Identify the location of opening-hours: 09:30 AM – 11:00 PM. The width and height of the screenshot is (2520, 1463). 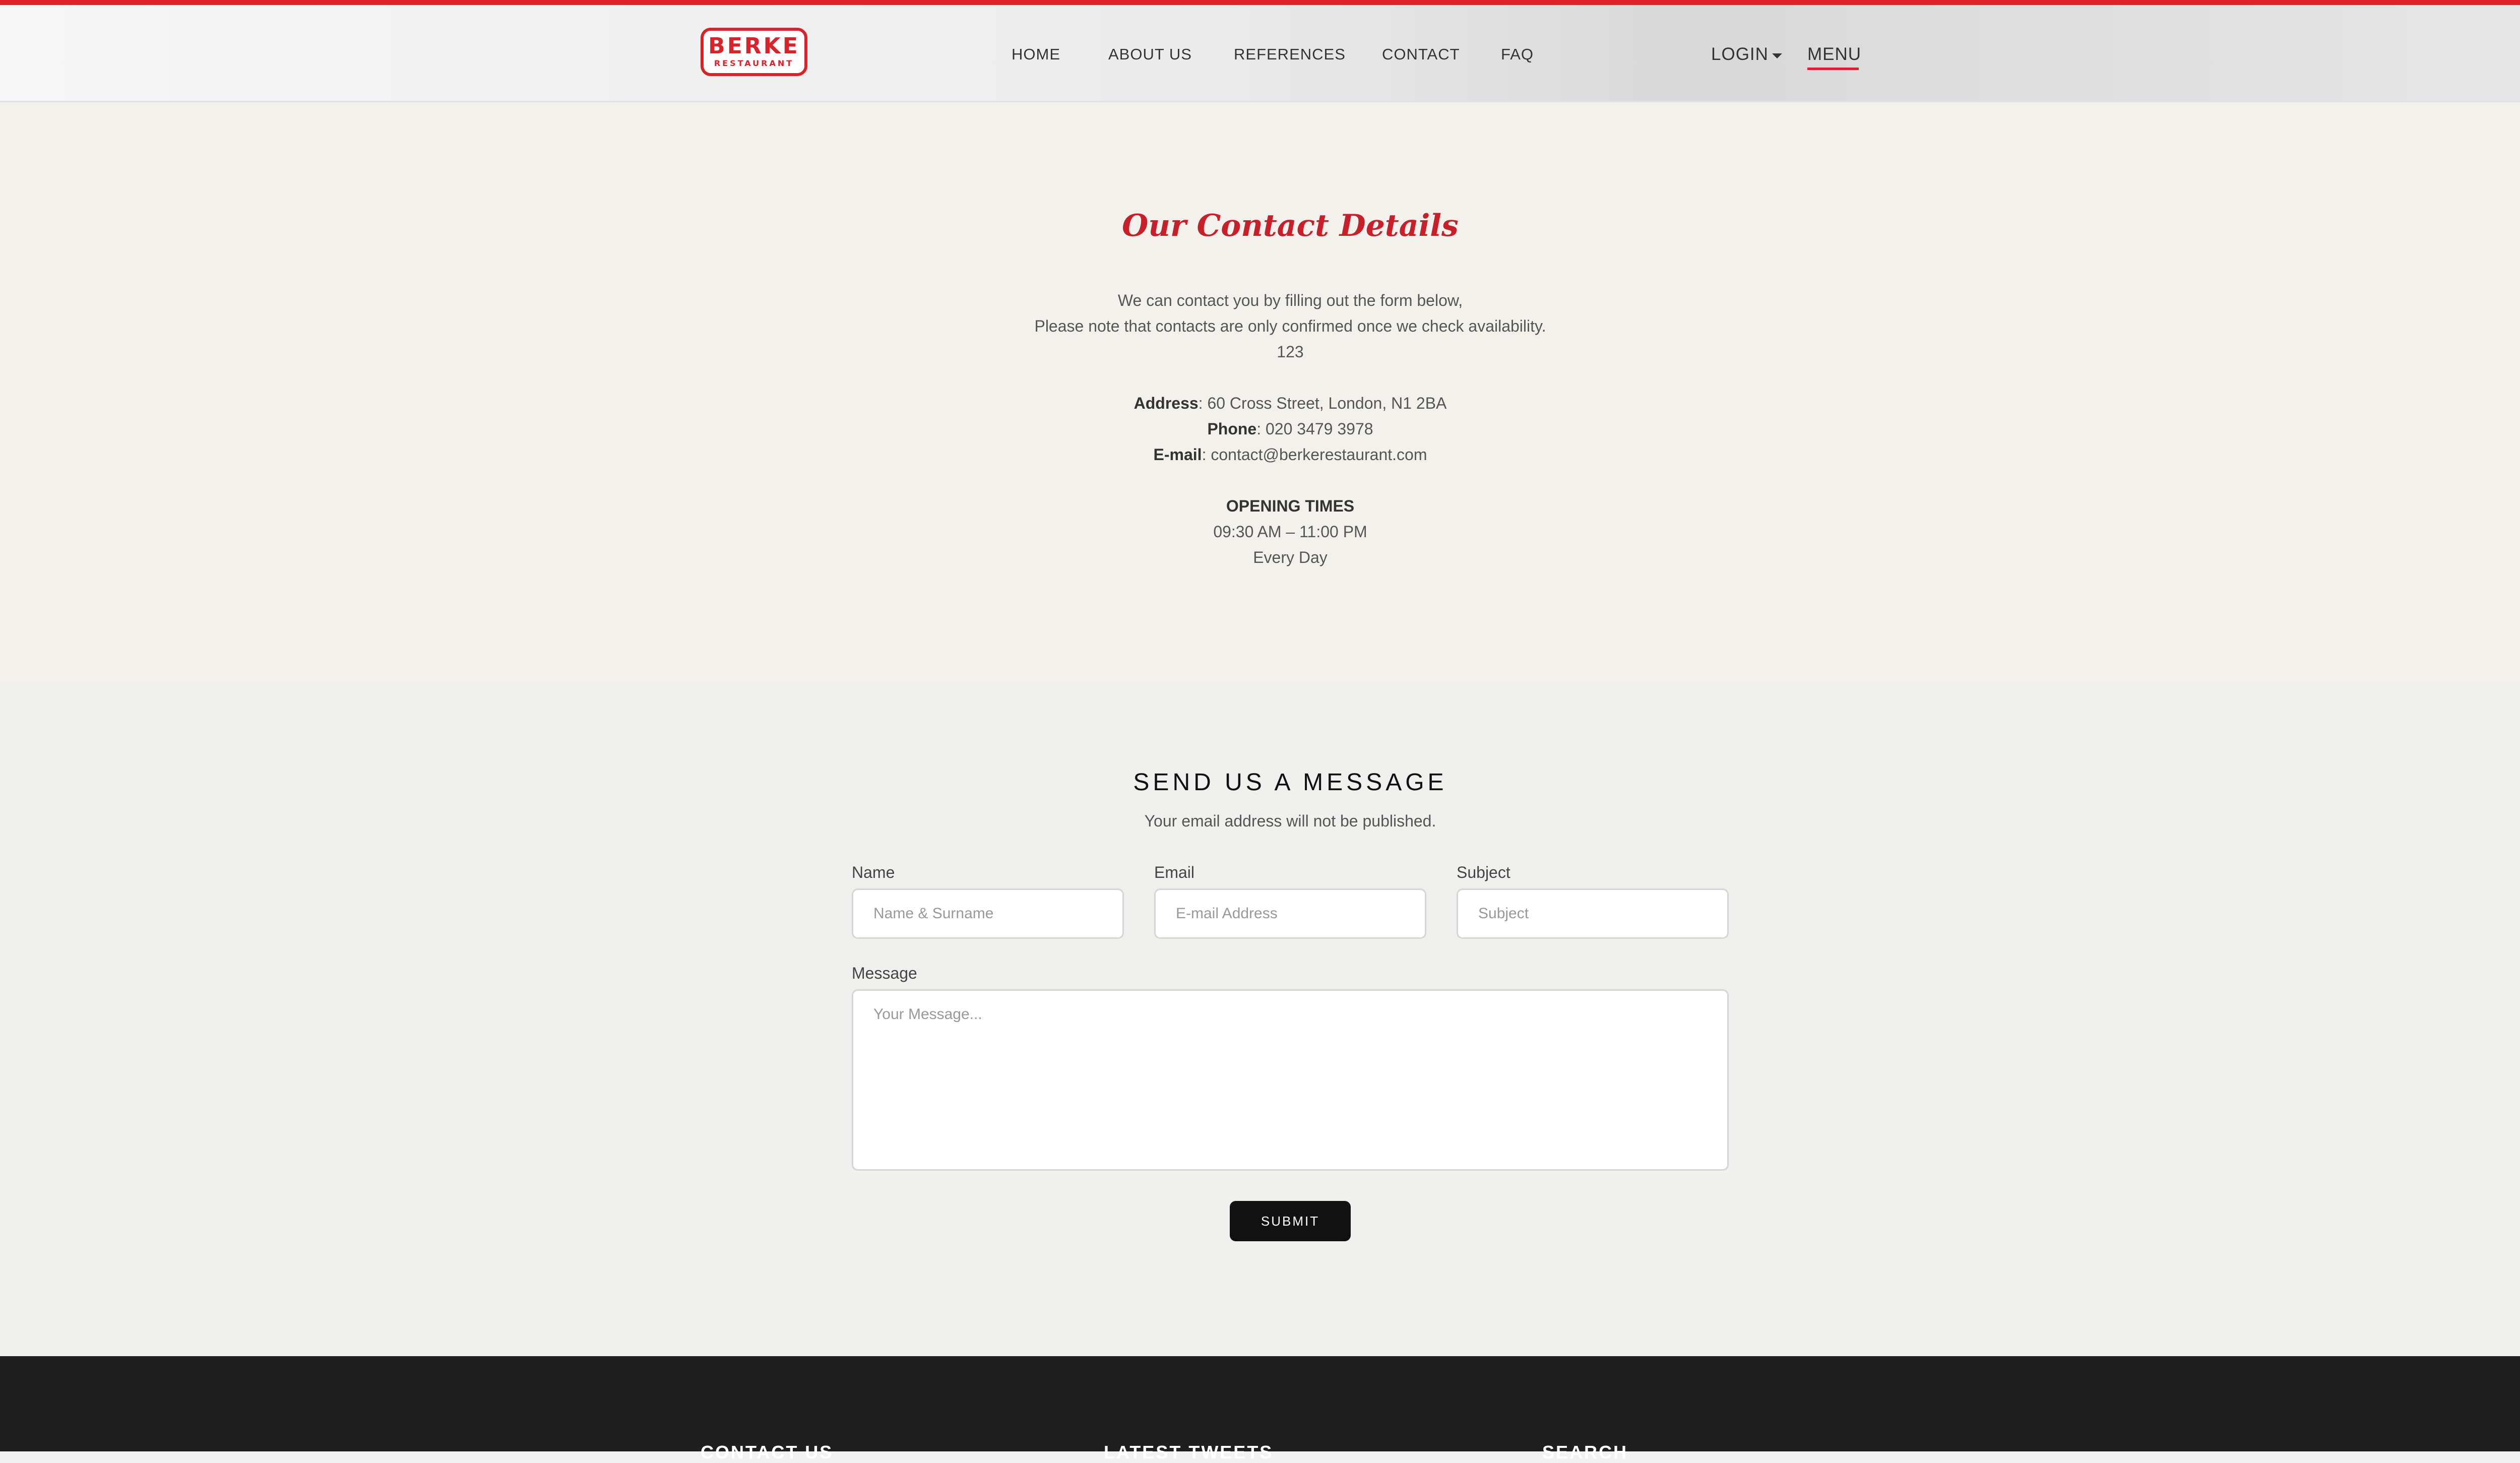
(1290, 532).